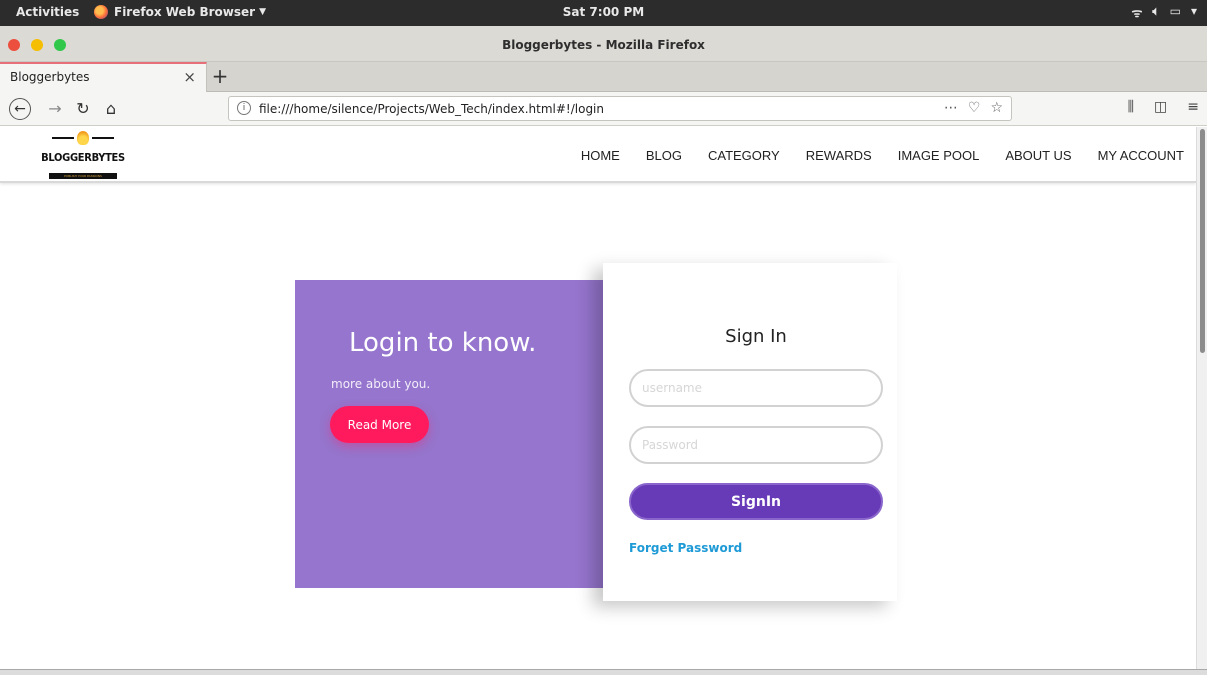 Image resolution: width=1207 pixels, height=675 pixels. I want to click on site-logo: BLOGGERBYTES PUBLISH YOUR PASSIONS, so click(83, 156).